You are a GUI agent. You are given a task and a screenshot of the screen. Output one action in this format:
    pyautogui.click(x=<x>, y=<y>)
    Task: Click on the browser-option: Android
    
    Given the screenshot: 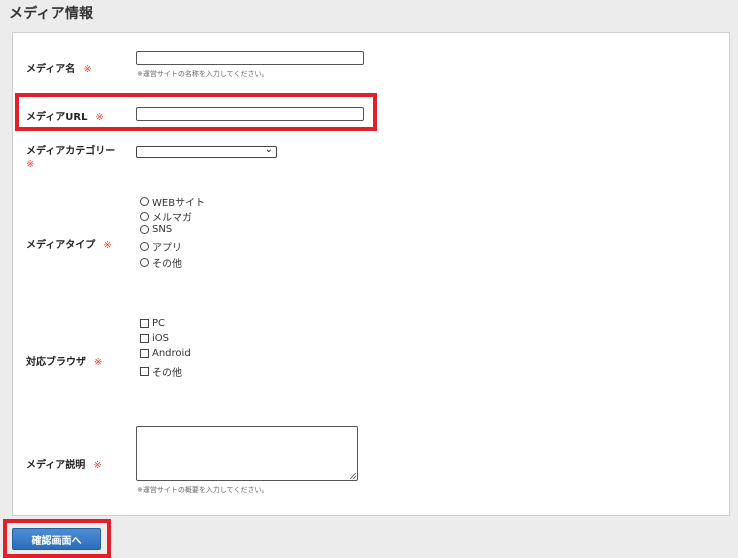 What is the action you would take?
    pyautogui.click(x=165, y=353)
    